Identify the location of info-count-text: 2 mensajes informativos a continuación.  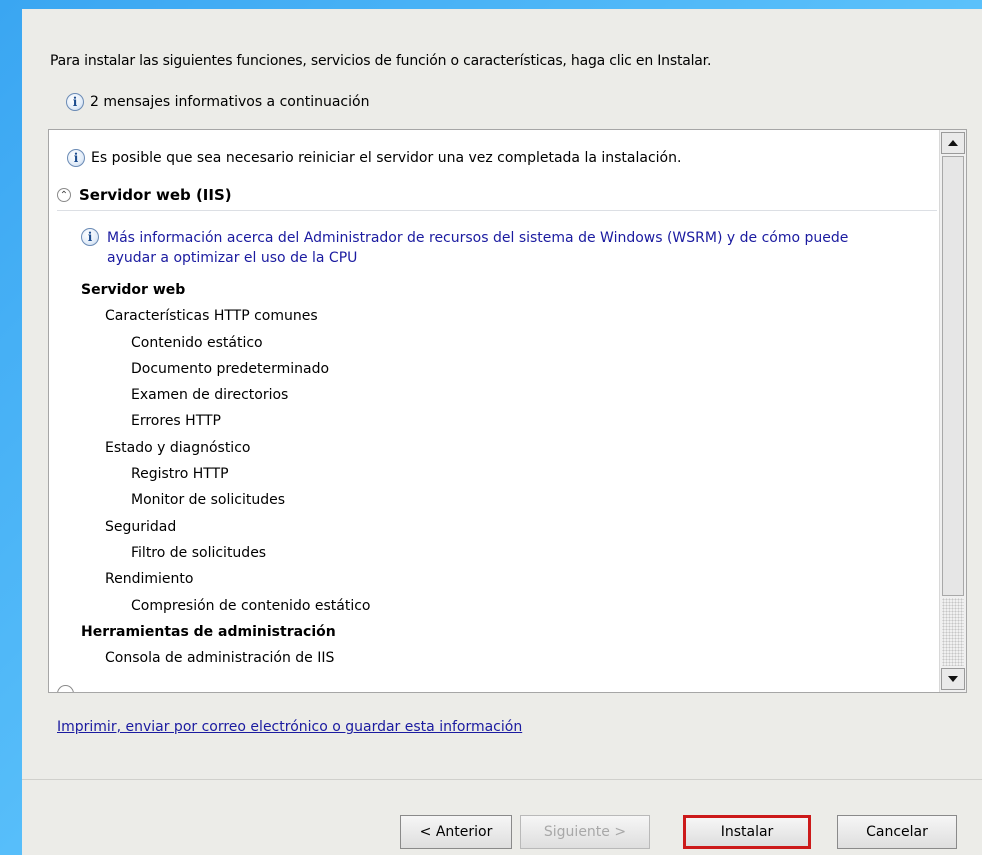
(230, 102).